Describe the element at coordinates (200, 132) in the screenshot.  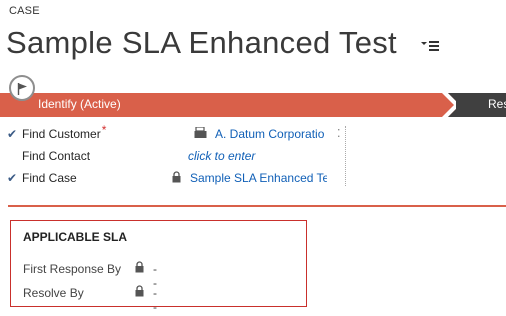
I see `account-icon` at that location.